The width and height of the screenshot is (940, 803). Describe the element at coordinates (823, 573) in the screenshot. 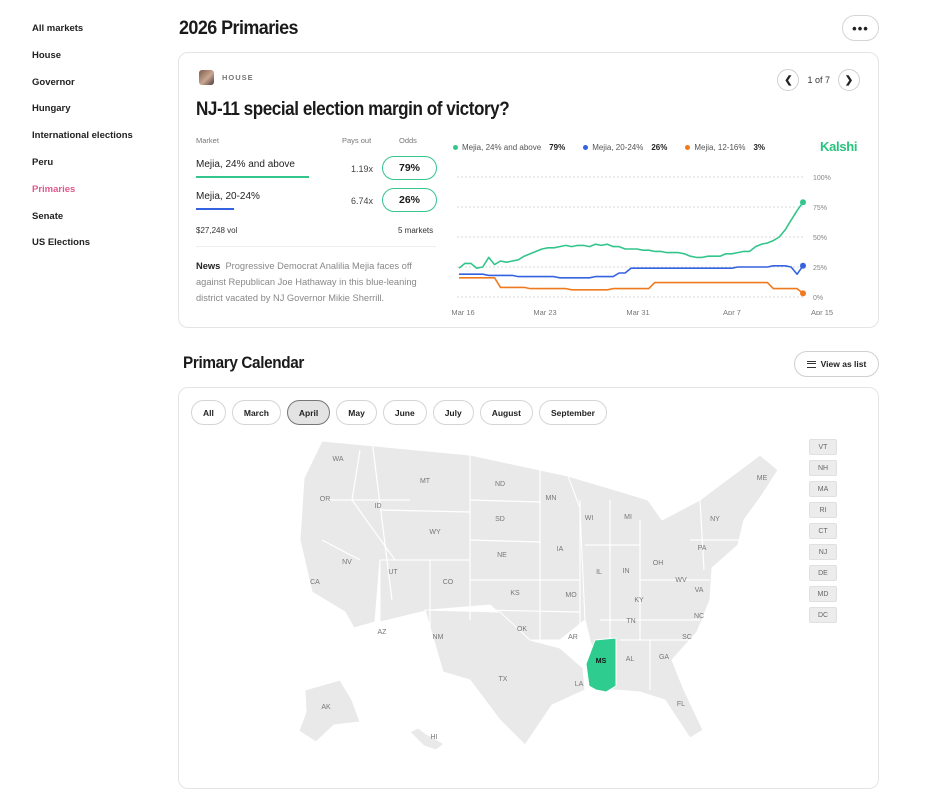

I see `small-state-de: DE` at that location.